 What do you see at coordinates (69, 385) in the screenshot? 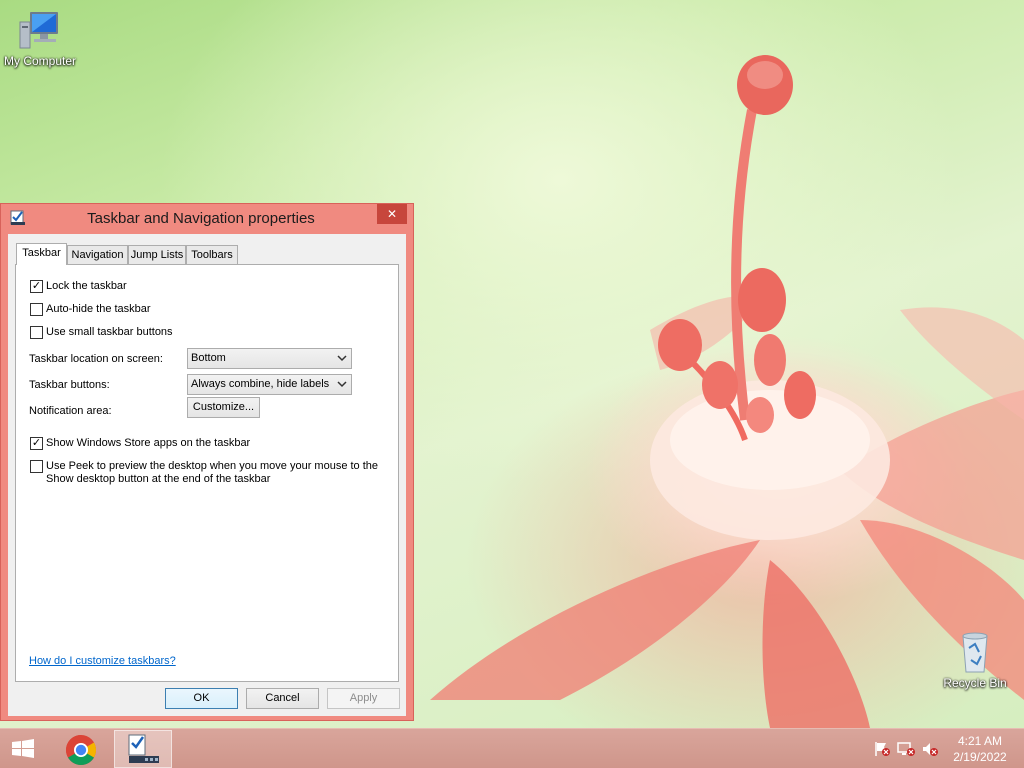
I see `taskbar-buttons-label: Taskbar buttons:` at bounding box center [69, 385].